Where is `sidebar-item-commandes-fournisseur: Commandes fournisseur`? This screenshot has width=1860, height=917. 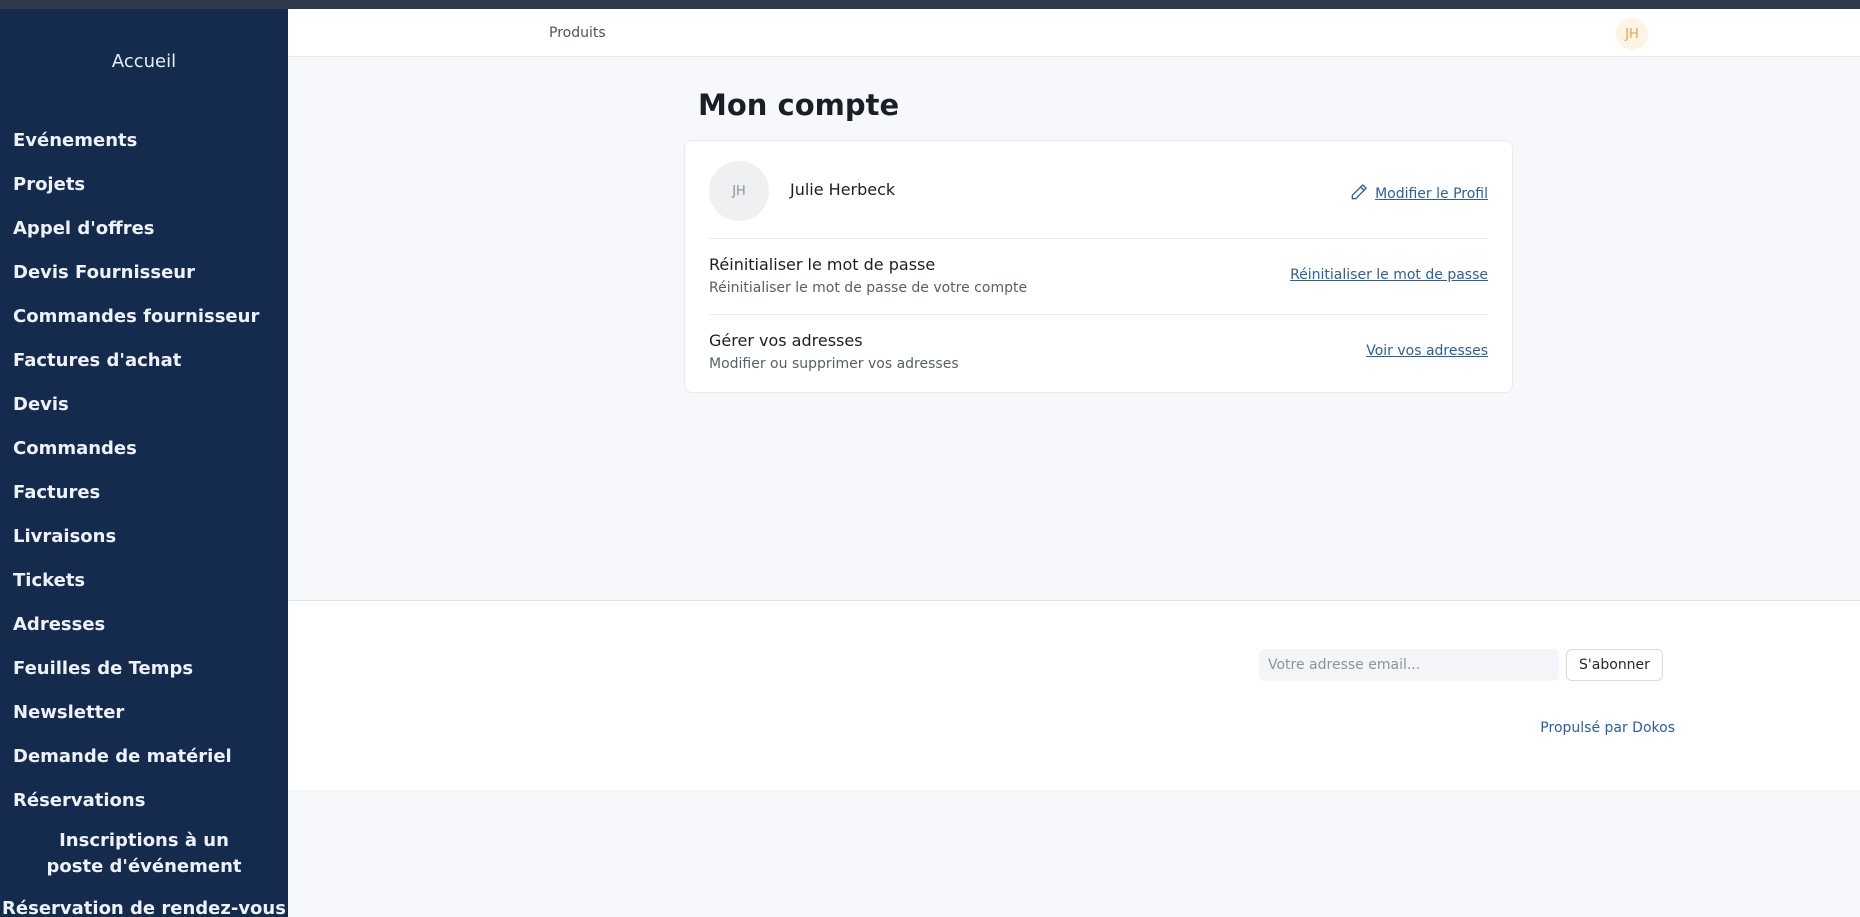
sidebar-item-commandes-fournisseur: Commandes fournisseur is located at coordinates (144, 316).